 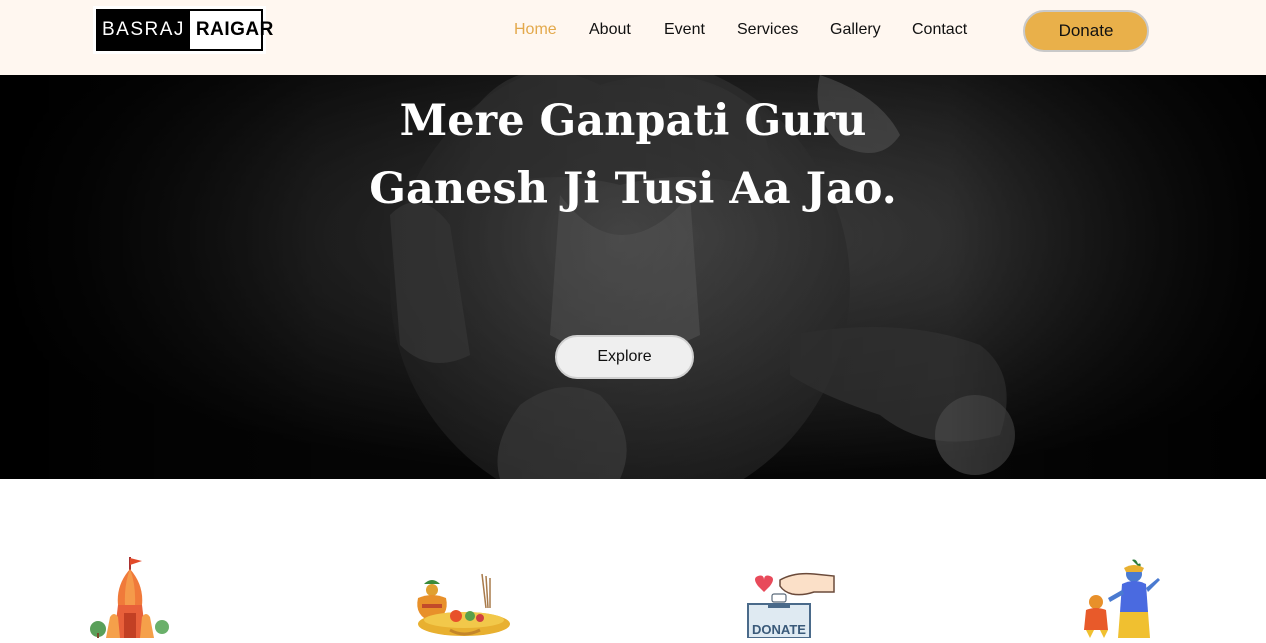 I want to click on donate-box-label: DONATE, so click(x=779, y=629).